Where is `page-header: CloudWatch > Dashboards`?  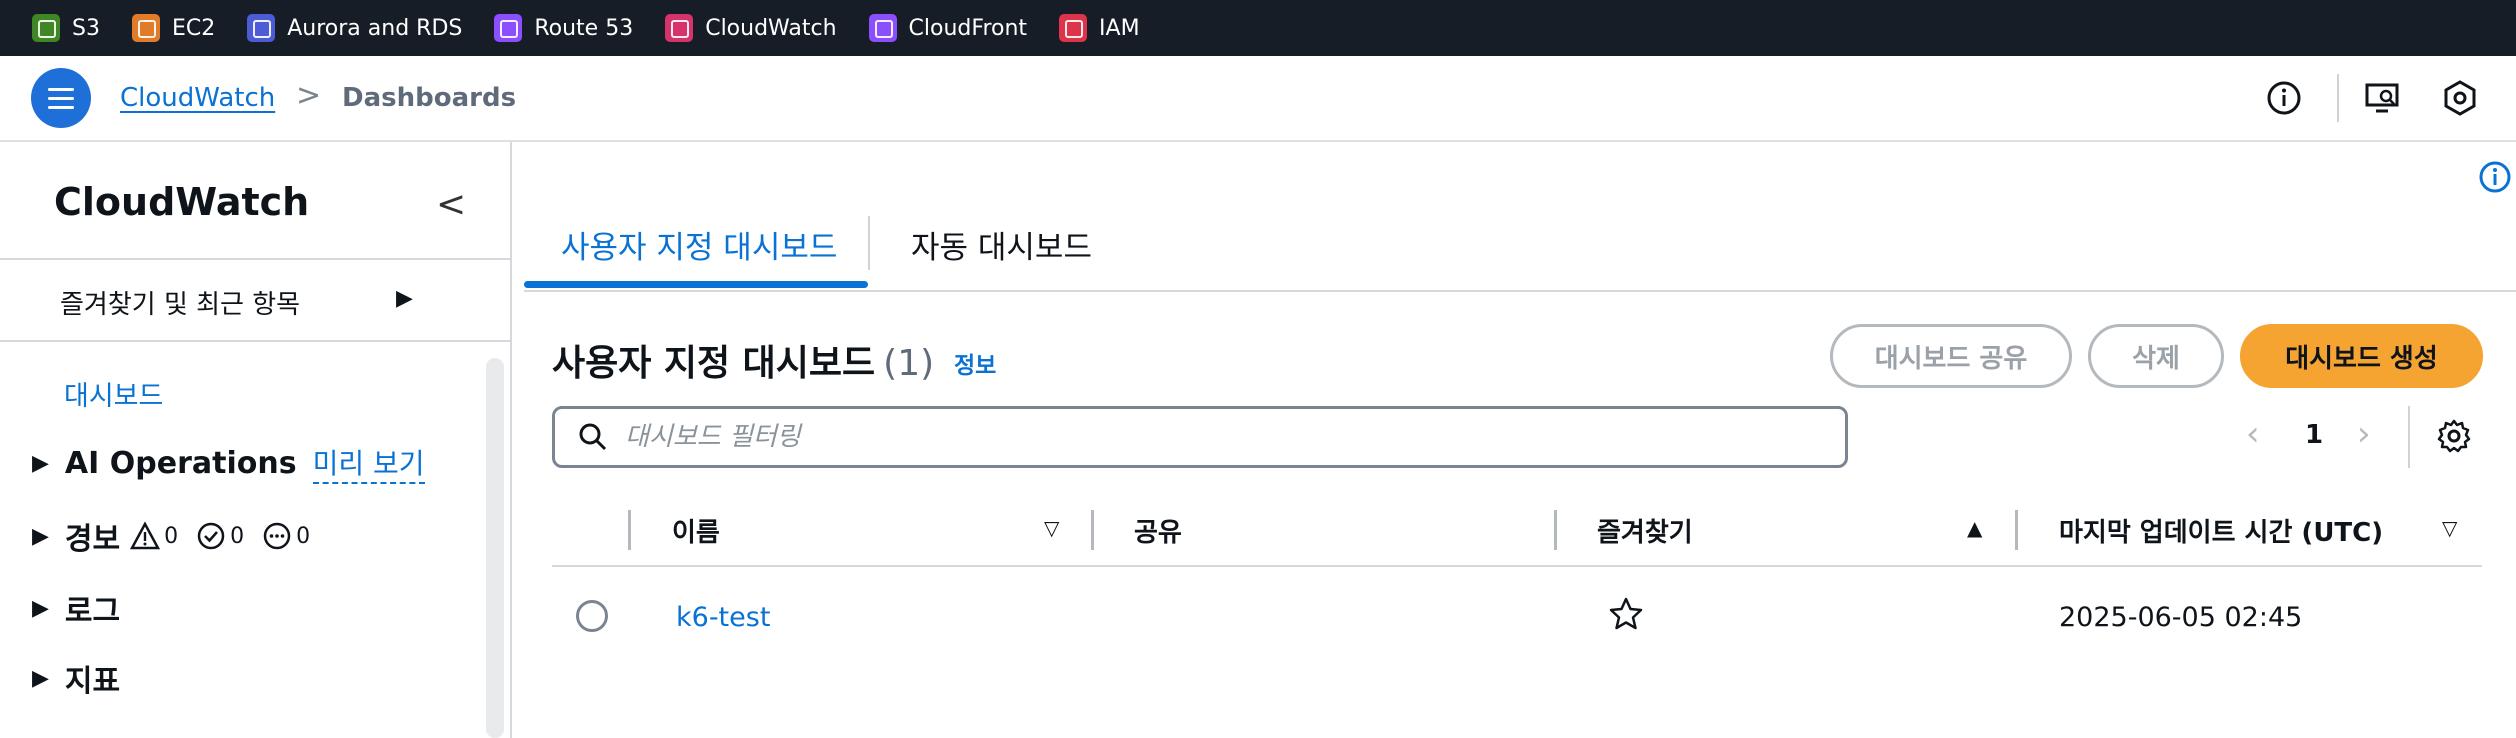 page-header: CloudWatch > Dashboards is located at coordinates (1258, 99).